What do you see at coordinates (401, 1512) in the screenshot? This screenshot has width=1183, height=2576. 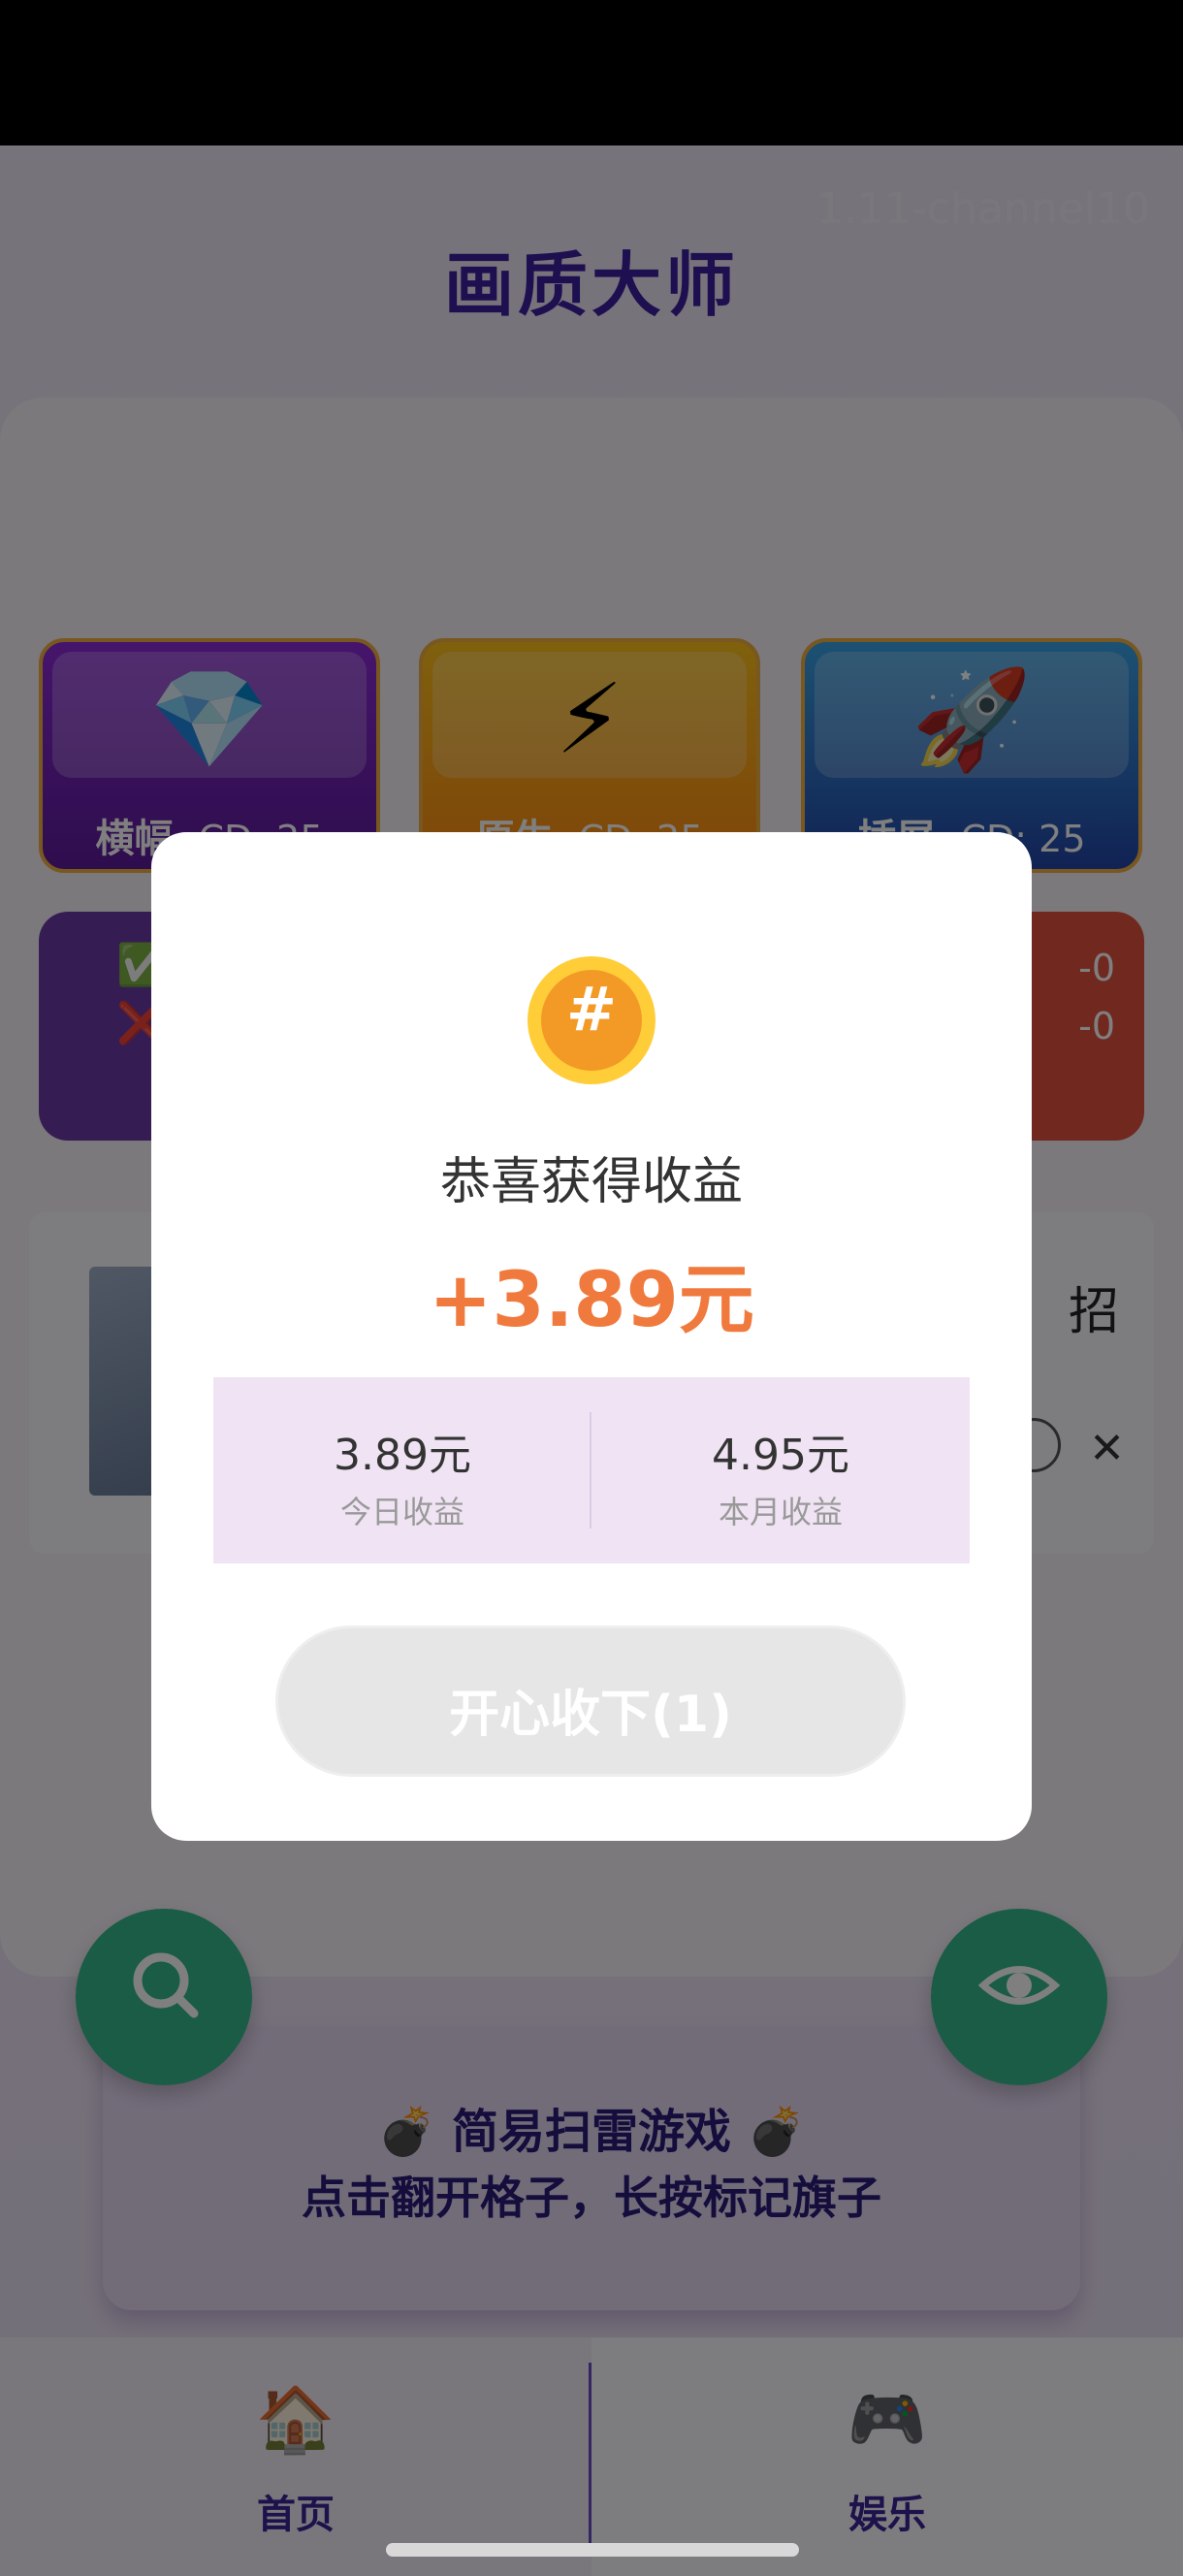 I see `today-earnings-label: 今日收益` at bounding box center [401, 1512].